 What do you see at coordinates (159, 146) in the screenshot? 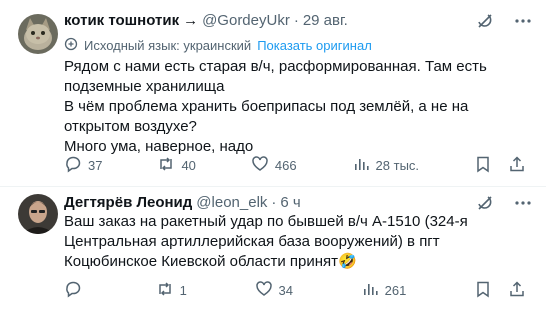
I see `tweet-text-line: Много ума, наверное, надо` at bounding box center [159, 146].